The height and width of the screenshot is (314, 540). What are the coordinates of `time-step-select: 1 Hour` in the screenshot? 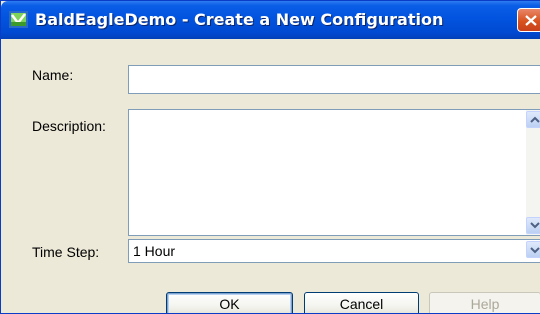 It's located at (334, 251).